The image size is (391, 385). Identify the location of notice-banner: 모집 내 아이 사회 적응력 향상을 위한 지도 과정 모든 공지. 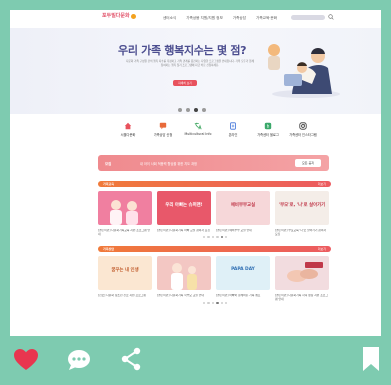
(213, 163).